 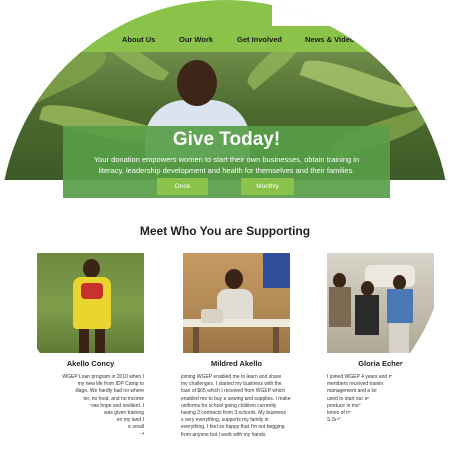 What do you see at coordinates (380, 363) in the screenshot?
I see `person-name-gloria: Gloria Echer` at bounding box center [380, 363].